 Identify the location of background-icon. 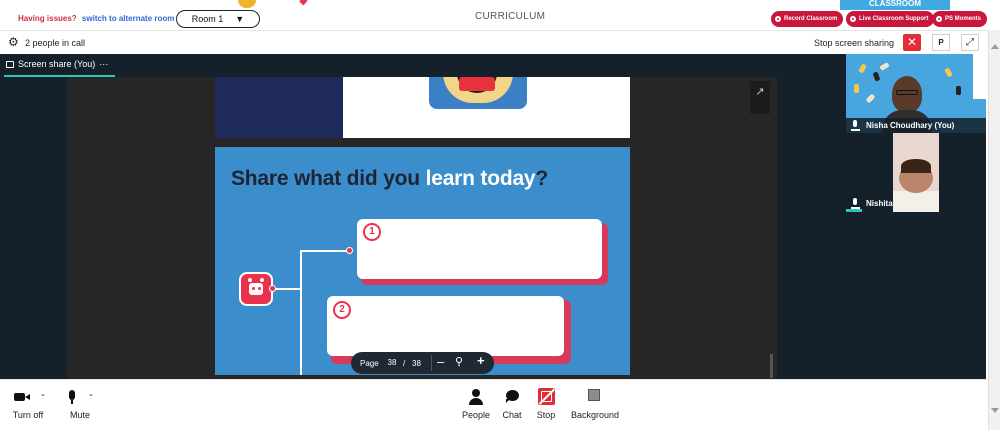
(594, 395).